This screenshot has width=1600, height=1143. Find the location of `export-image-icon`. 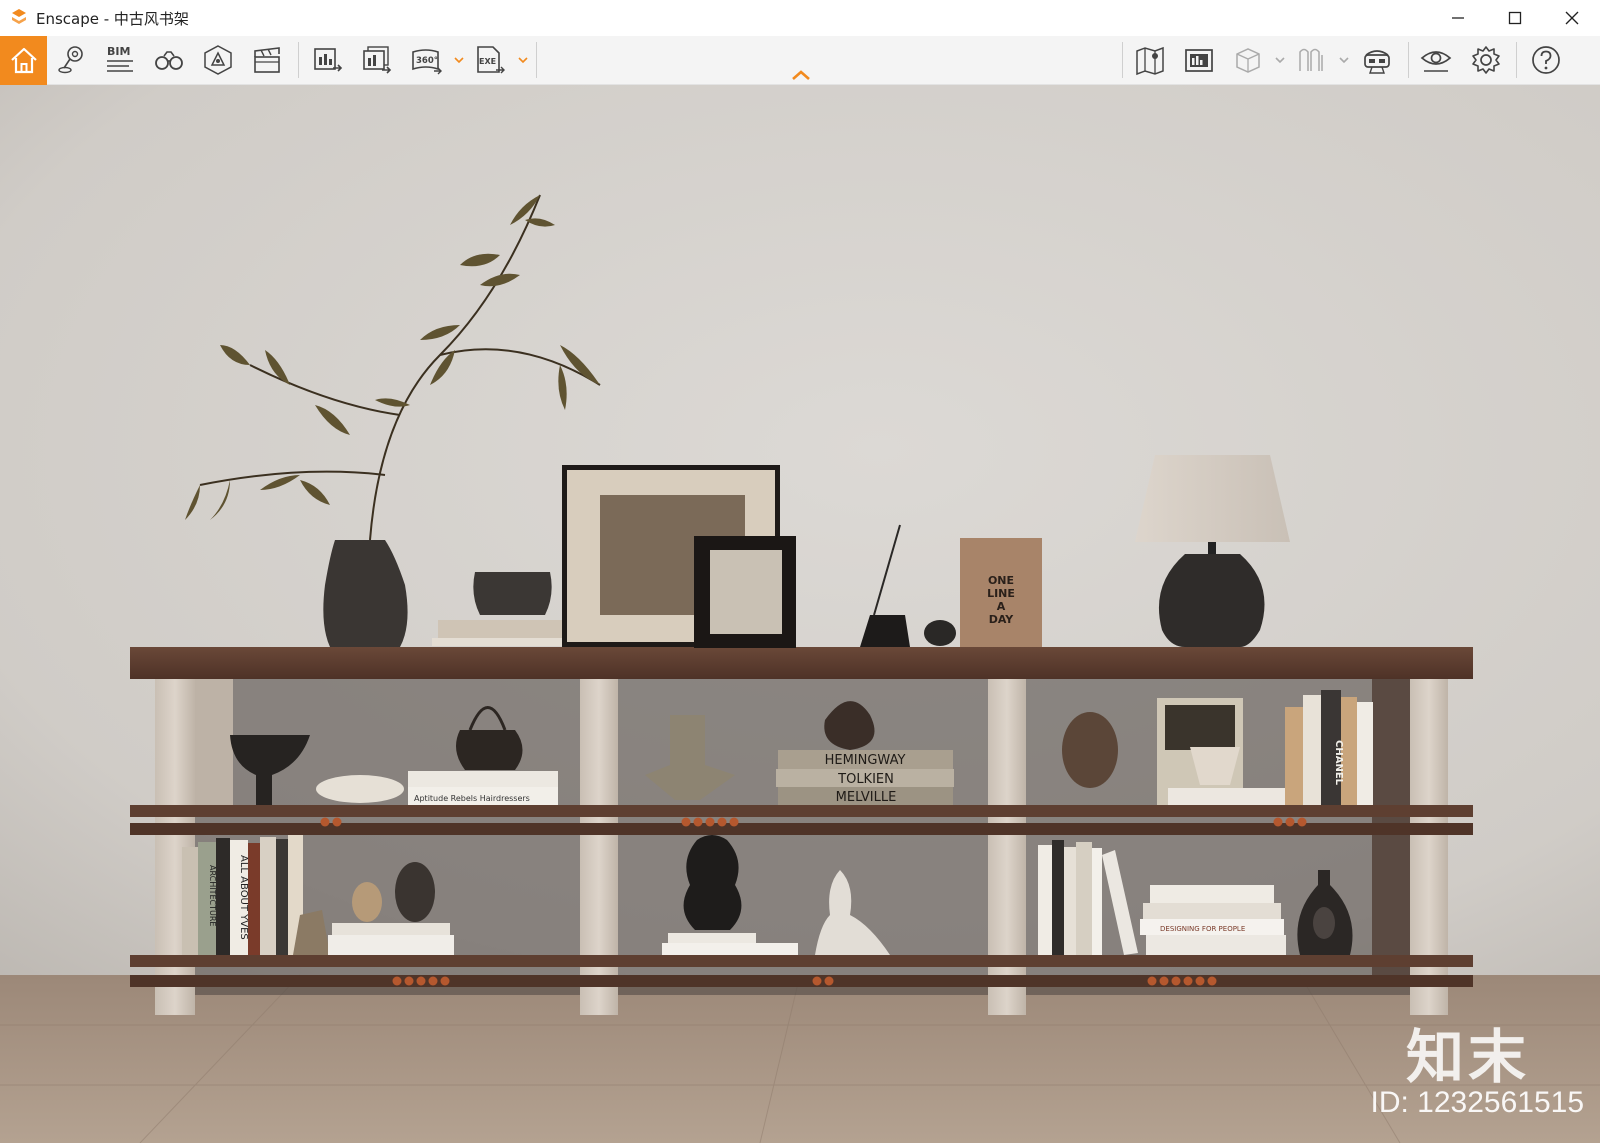

export-image-icon is located at coordinates (328, 60).